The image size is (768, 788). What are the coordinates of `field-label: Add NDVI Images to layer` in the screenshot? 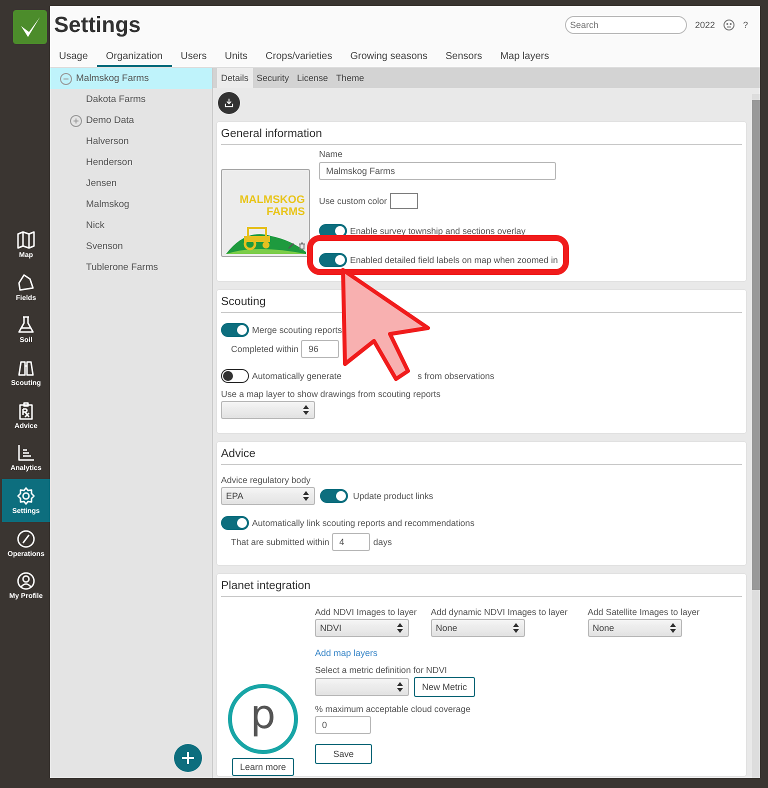 It's located at (366, 612).